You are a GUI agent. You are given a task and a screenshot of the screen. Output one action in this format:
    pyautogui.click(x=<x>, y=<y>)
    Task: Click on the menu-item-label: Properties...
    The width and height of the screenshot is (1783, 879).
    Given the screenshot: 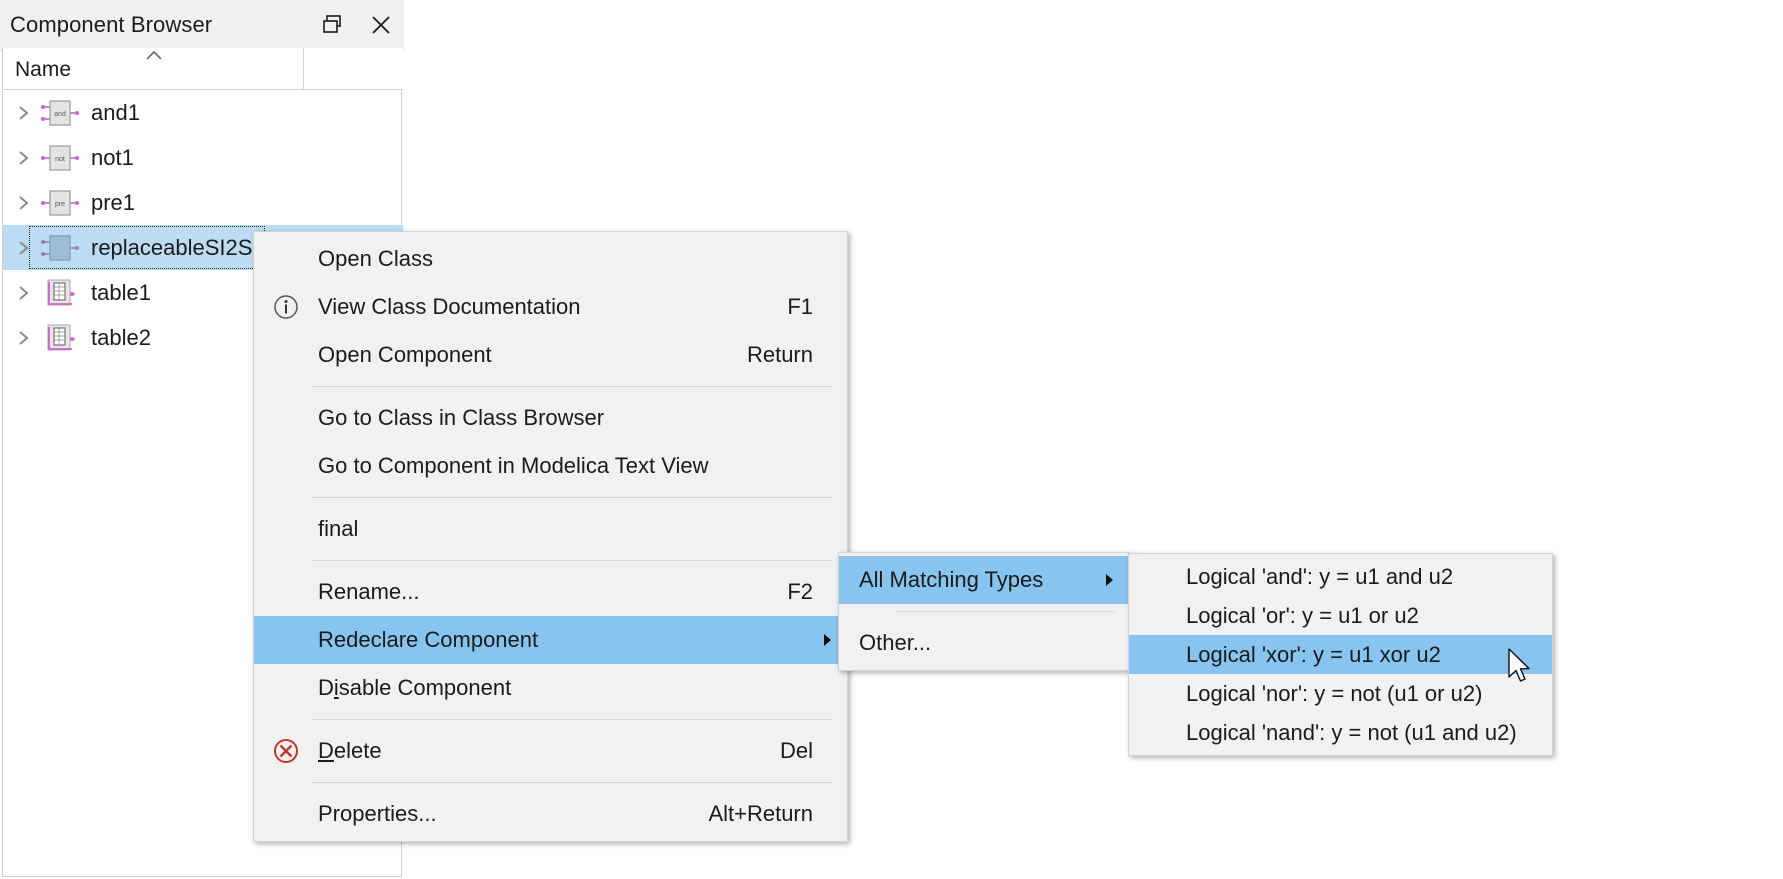 What is the action you would take?
    pyautogui.click(x=377, y=813)
    